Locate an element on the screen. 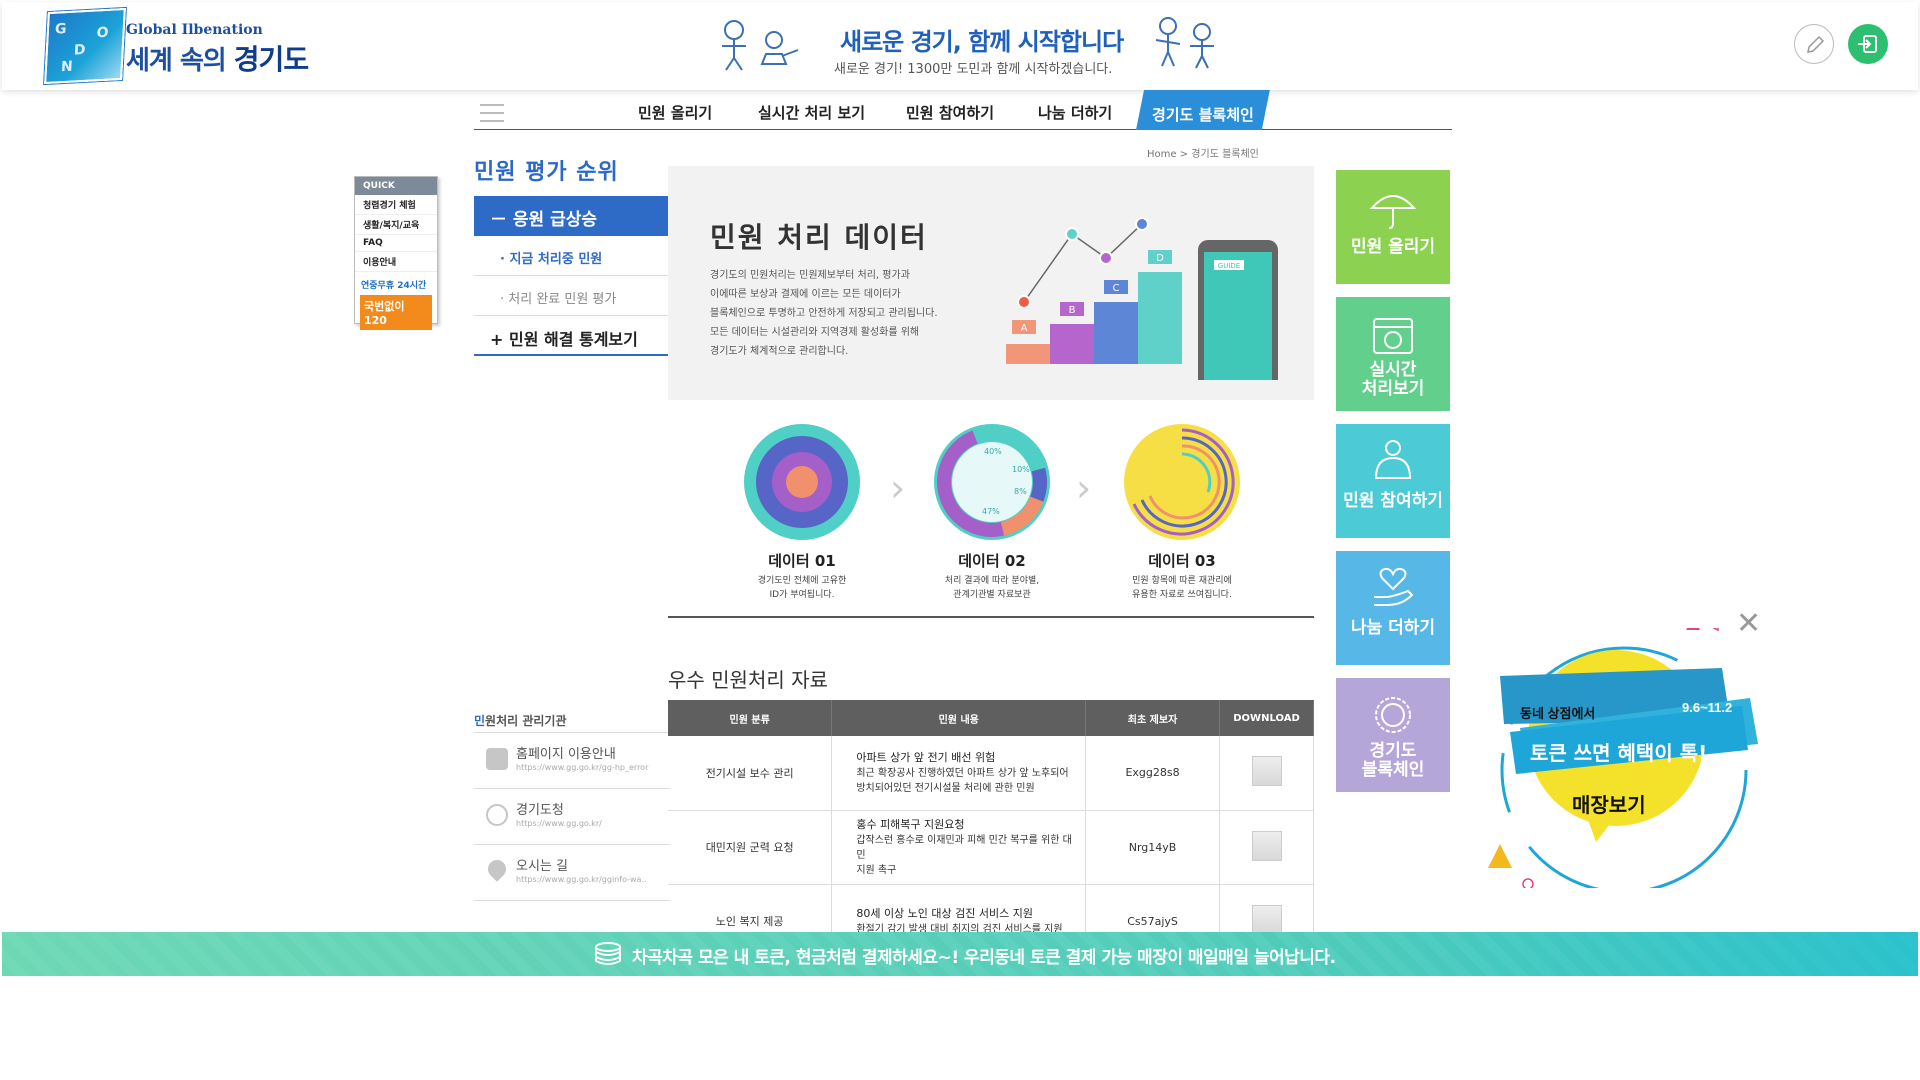 This screenshot has width=1920, height=1080. cell-reporter: Exgg28s8 is located at coordinates (1152, 773).